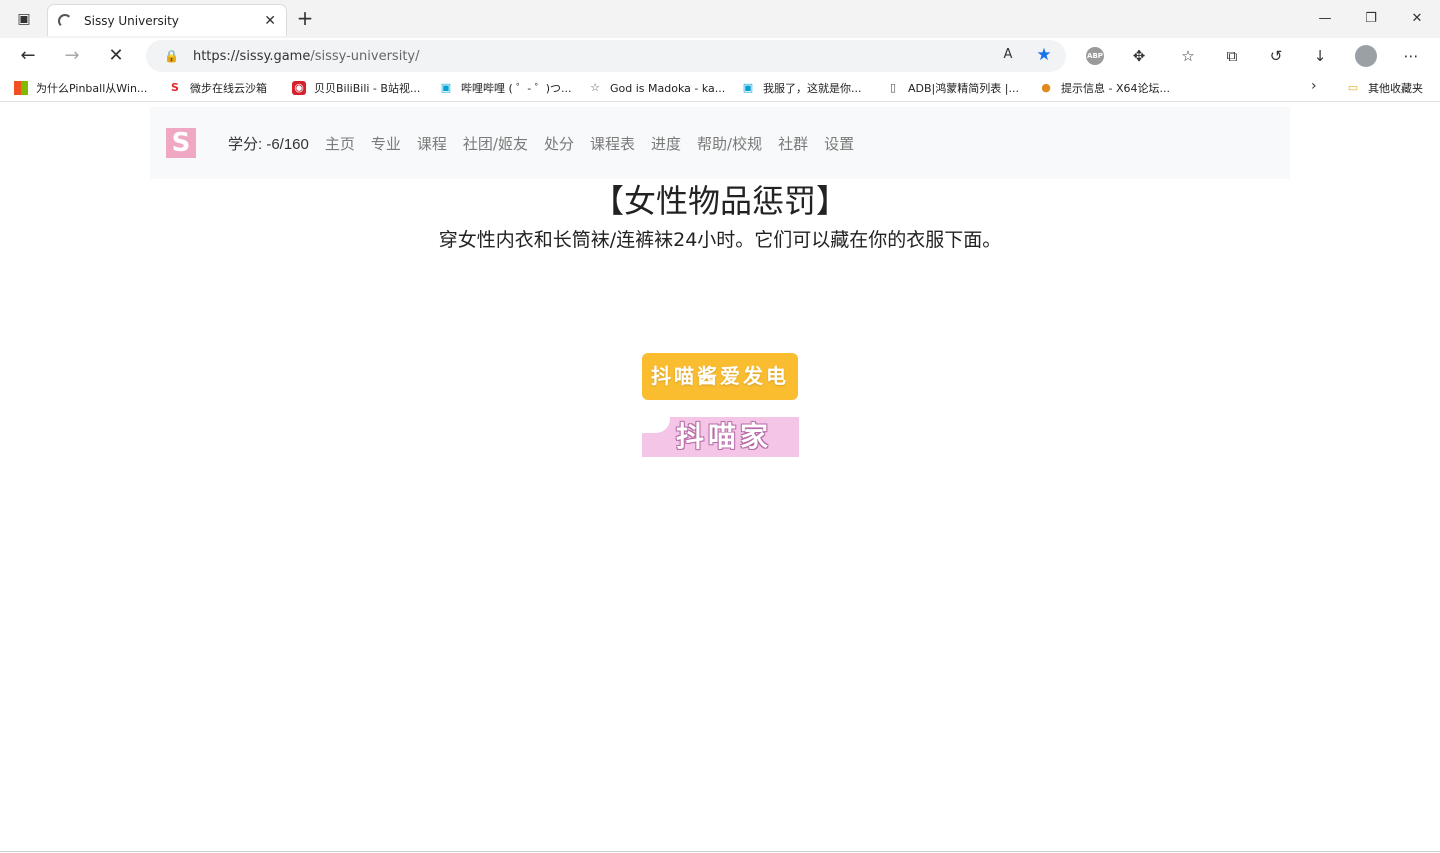  I want to click on loading-icon, so click(65, 20).